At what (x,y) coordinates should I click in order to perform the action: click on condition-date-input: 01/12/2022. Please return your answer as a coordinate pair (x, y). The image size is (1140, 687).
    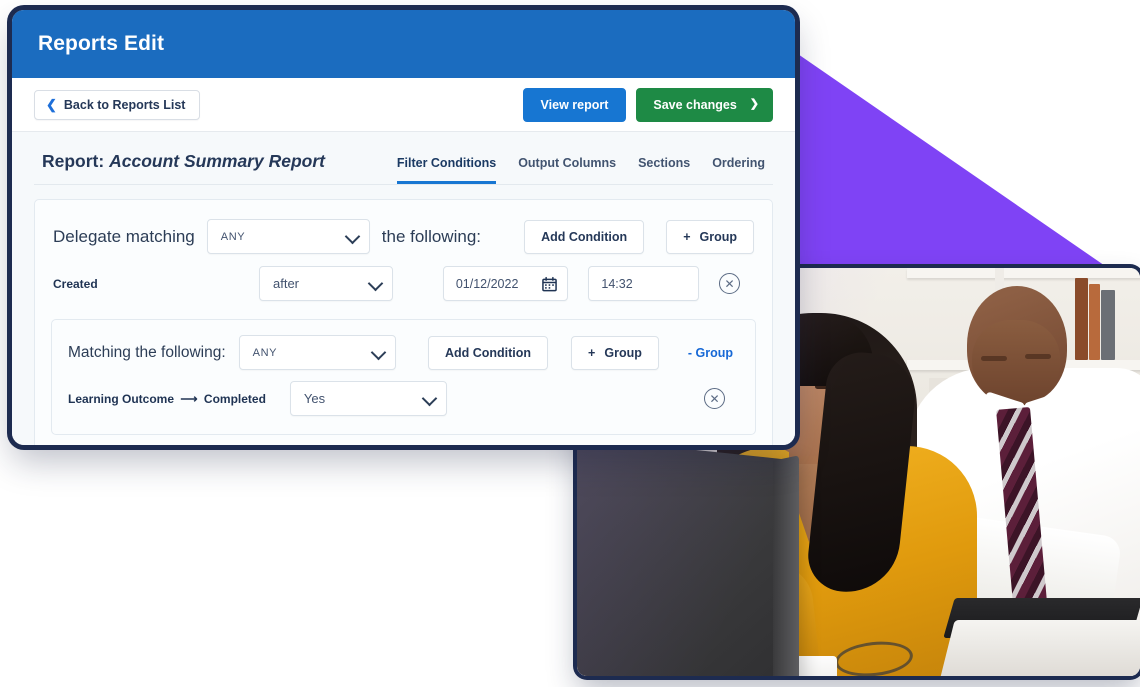
    Looking at the image, I should click on (505, 283).